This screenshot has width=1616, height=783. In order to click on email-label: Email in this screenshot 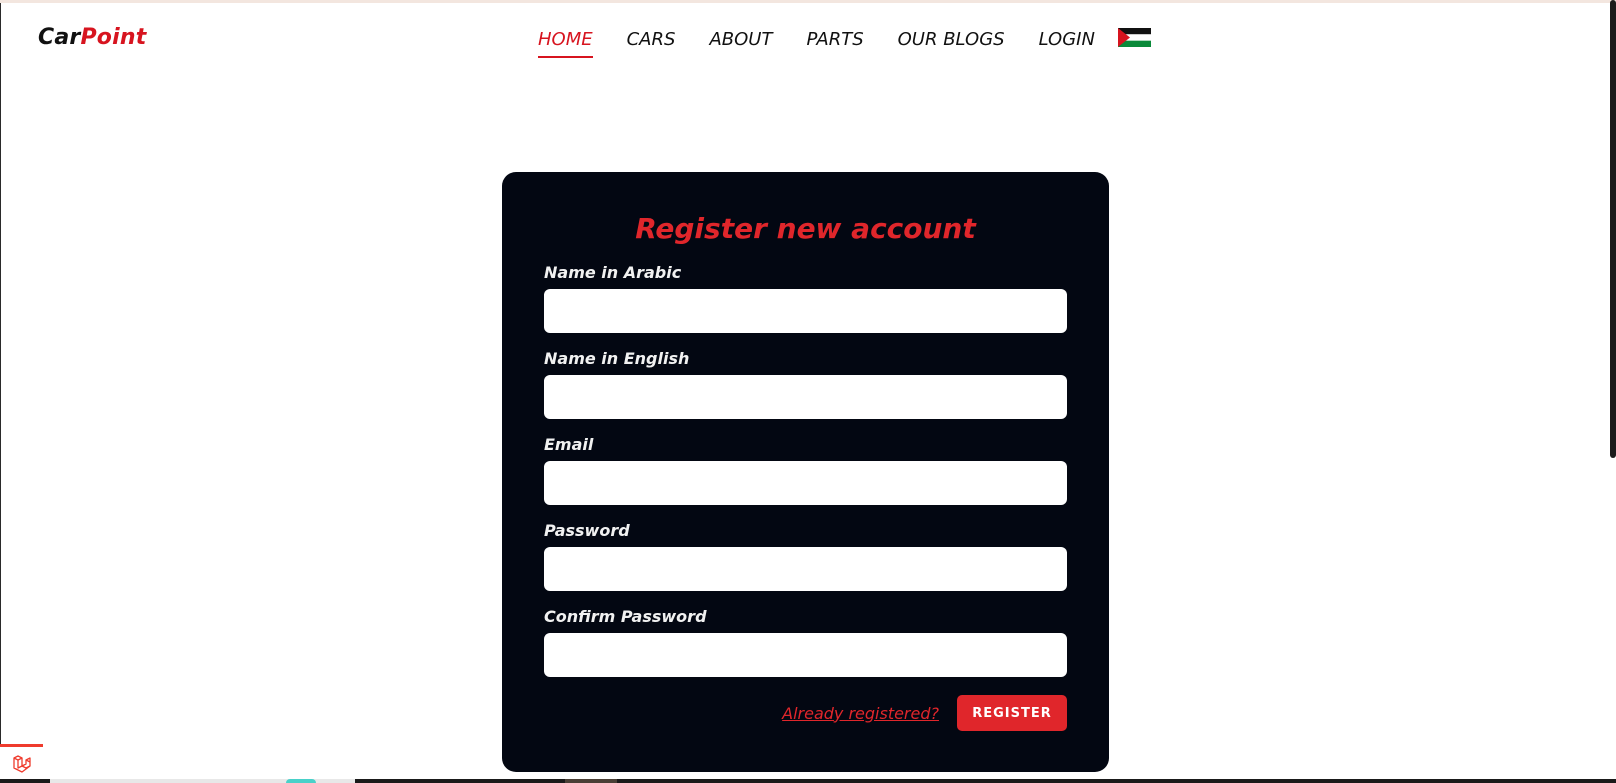, I will do `click(569, 444)`.